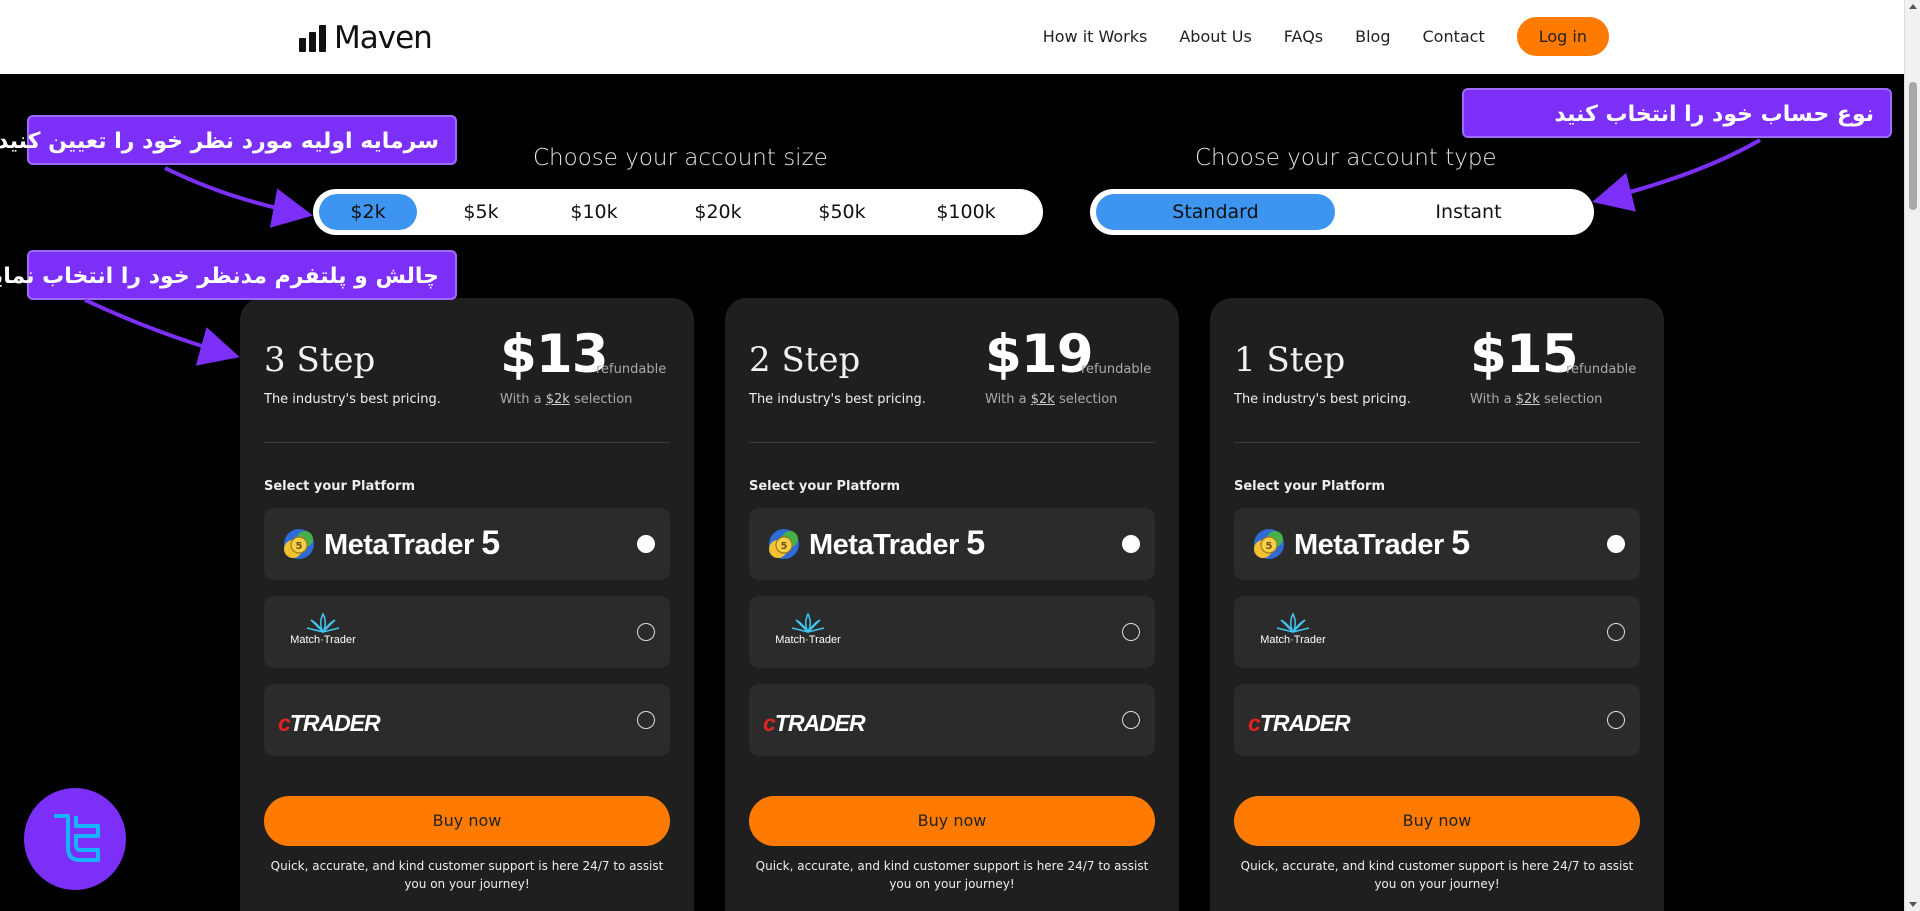  I want to click on match-trader-icon, so click(808, 623).